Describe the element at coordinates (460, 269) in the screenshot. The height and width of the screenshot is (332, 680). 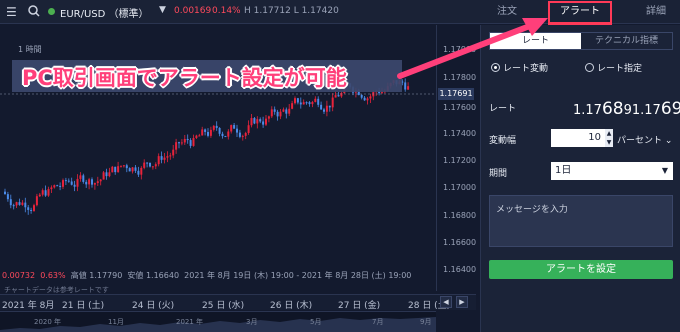
I see `y-tick: 1.16400` at that location.